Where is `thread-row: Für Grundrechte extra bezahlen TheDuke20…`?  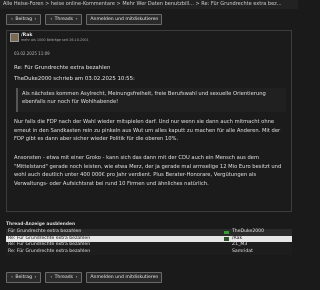 thread-row: Für Grundrechte extra bezahlen TheDuke20… is located at coordinates (149, 232).